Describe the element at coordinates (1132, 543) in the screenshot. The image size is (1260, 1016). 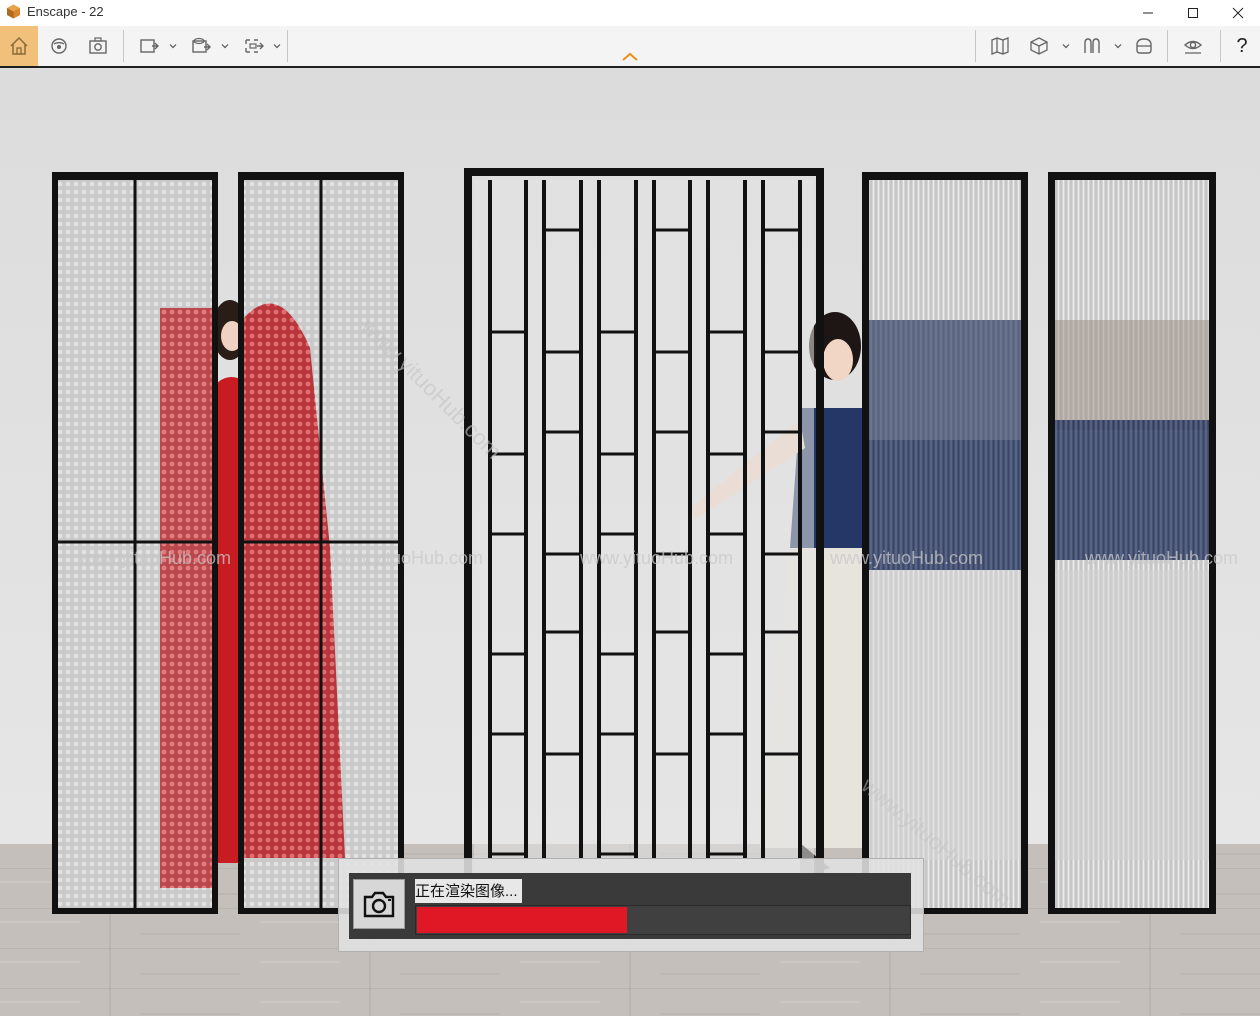
I see `reeded-glass-panel` at that location.